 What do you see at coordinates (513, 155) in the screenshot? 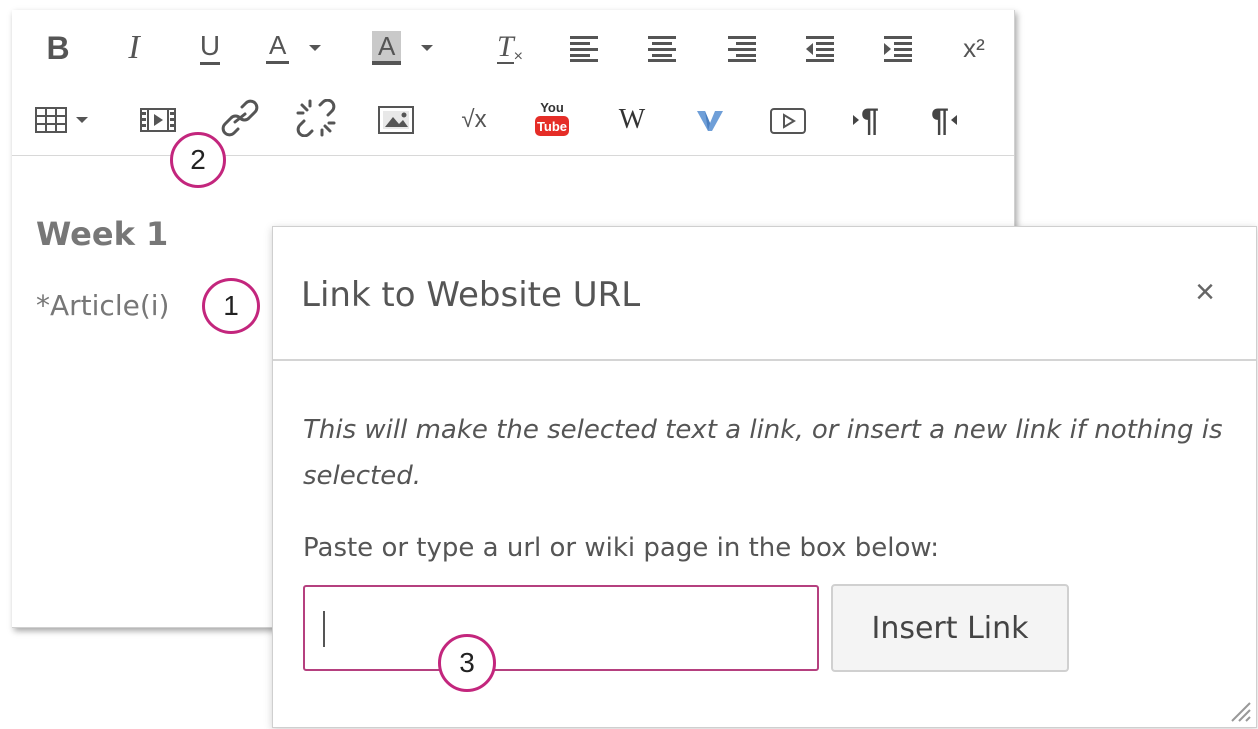
I see `toolbar-divider` at bounding box center [513, 155].